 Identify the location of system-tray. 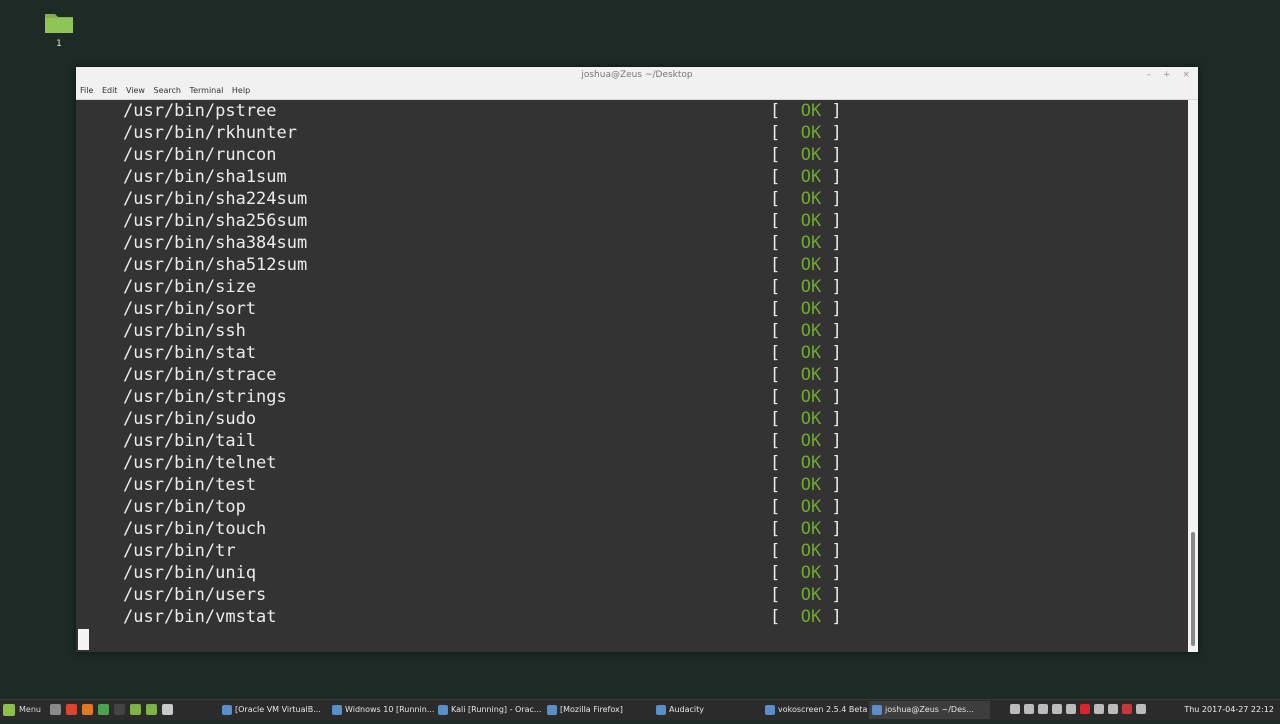
(1080, 714).